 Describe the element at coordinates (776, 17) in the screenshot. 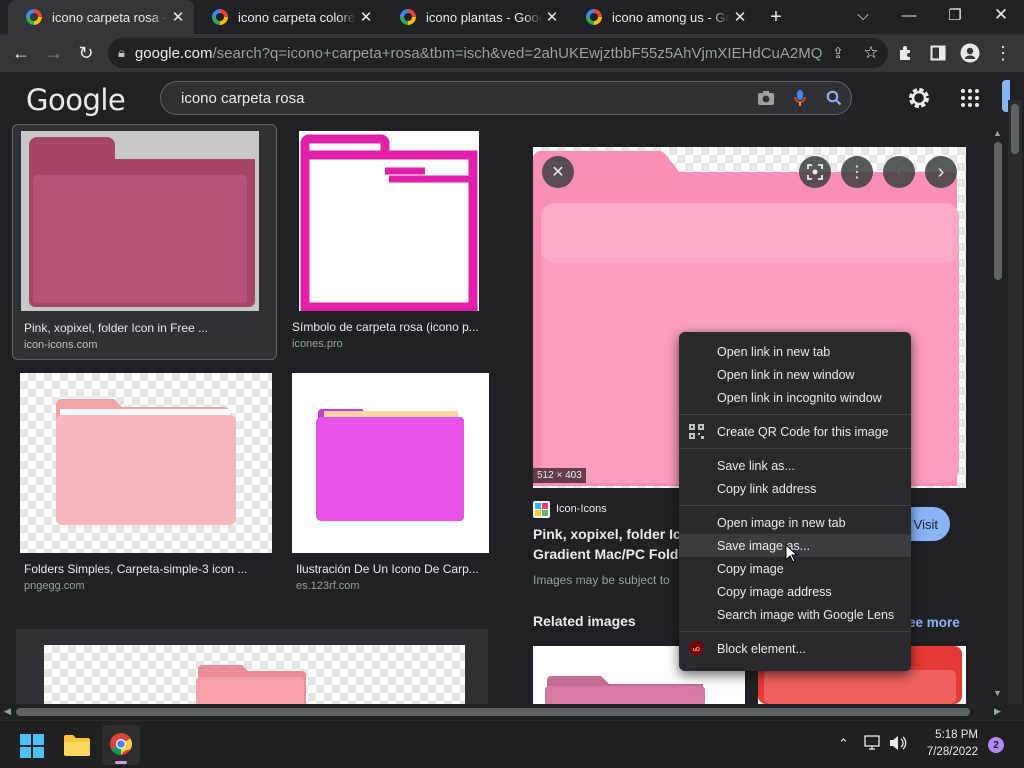

I see `new-tab-icon: +` at that location.